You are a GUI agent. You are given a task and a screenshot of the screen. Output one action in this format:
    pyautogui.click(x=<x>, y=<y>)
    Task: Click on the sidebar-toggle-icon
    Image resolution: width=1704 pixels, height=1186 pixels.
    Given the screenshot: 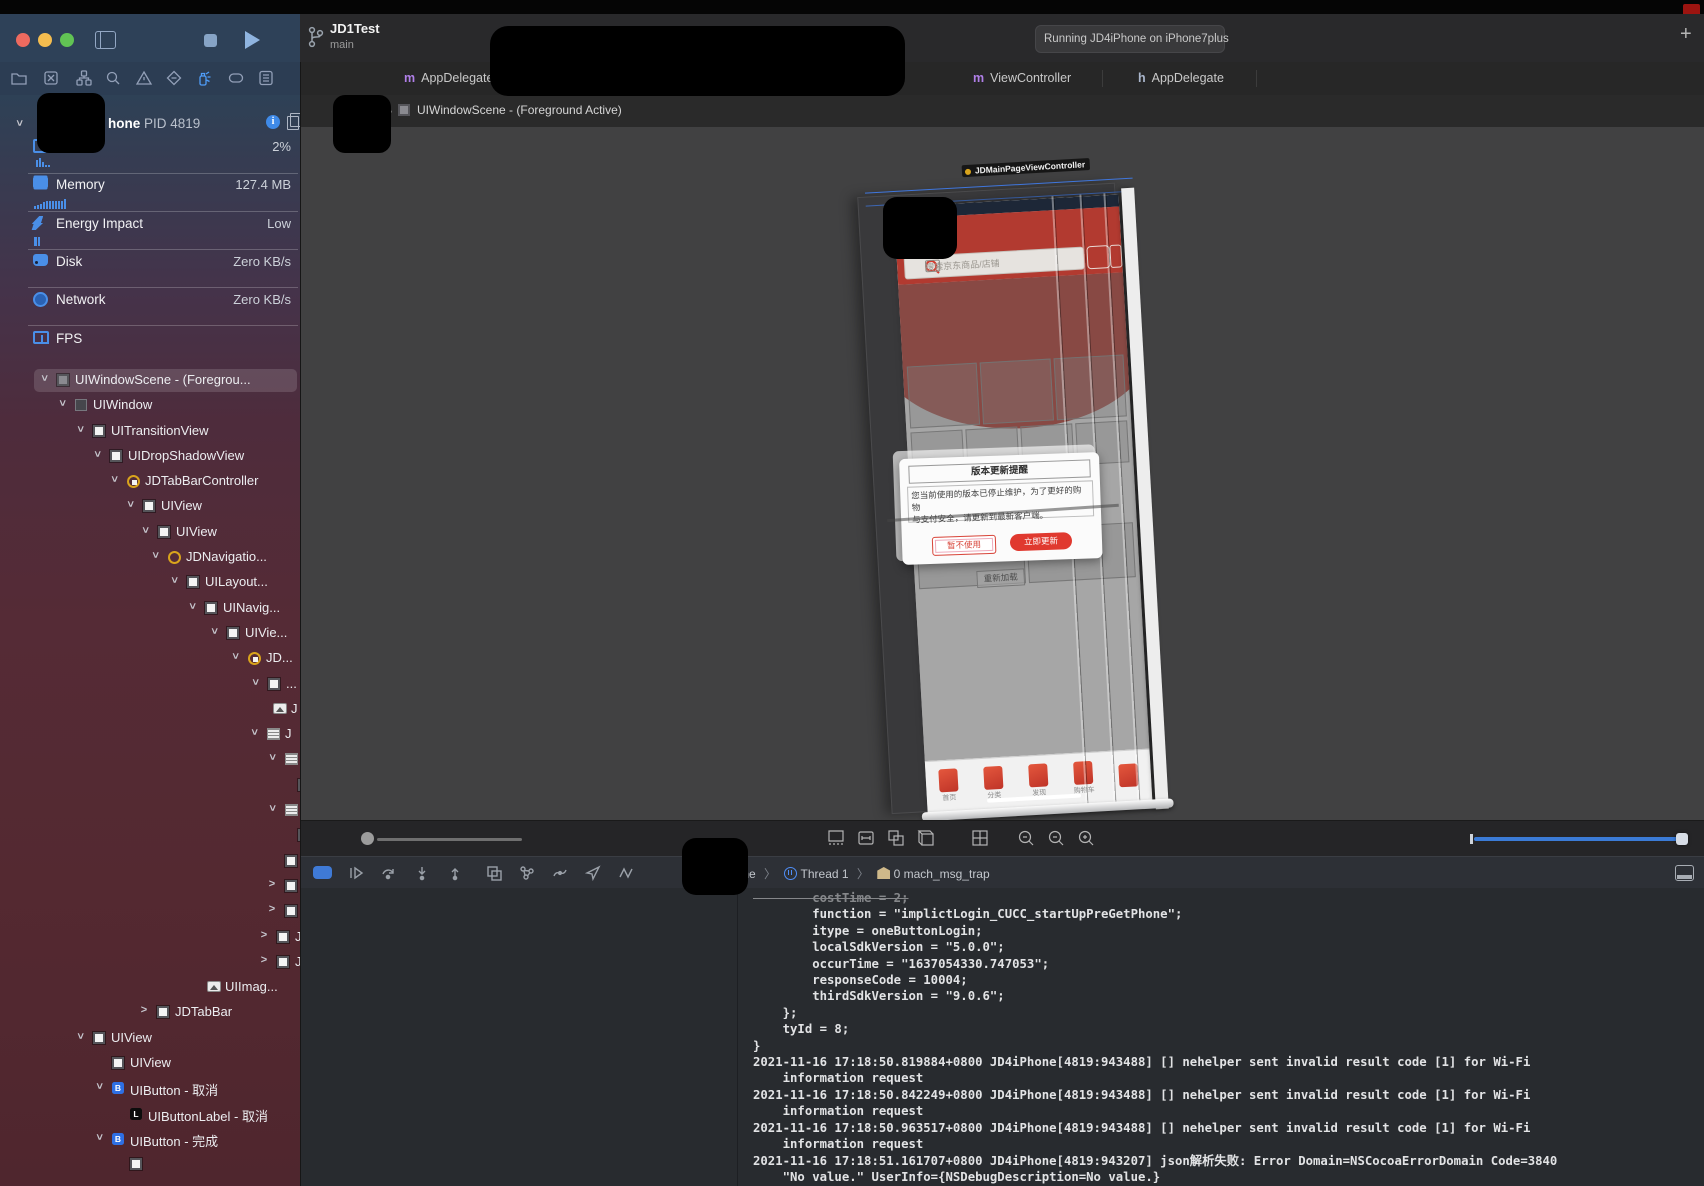 What is the action you would take?
    pyautogui.click(x=105, y=40)
    